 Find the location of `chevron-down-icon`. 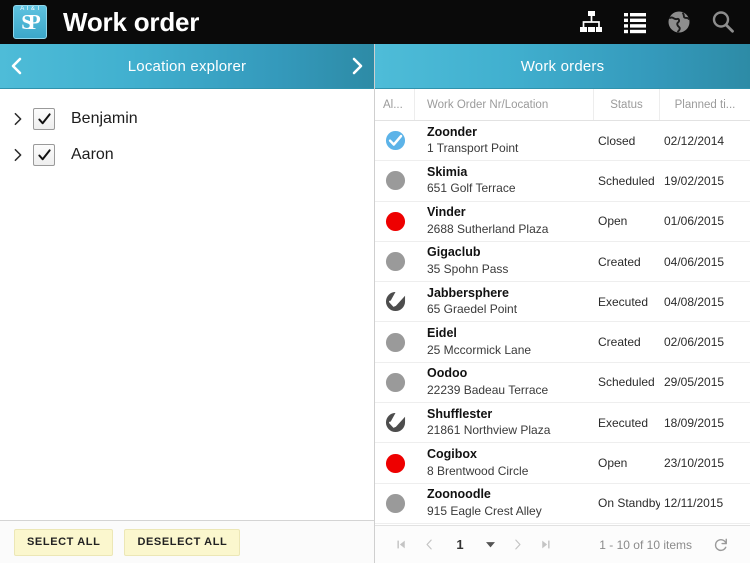

chevron-down-icon is located at coordinates (490, 545).